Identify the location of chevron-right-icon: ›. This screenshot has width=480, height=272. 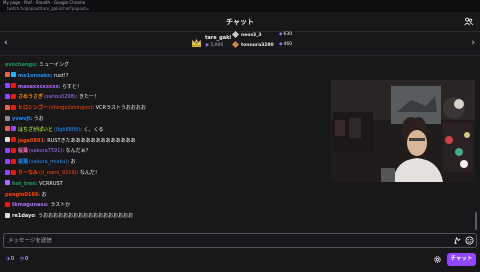
(473, 43).